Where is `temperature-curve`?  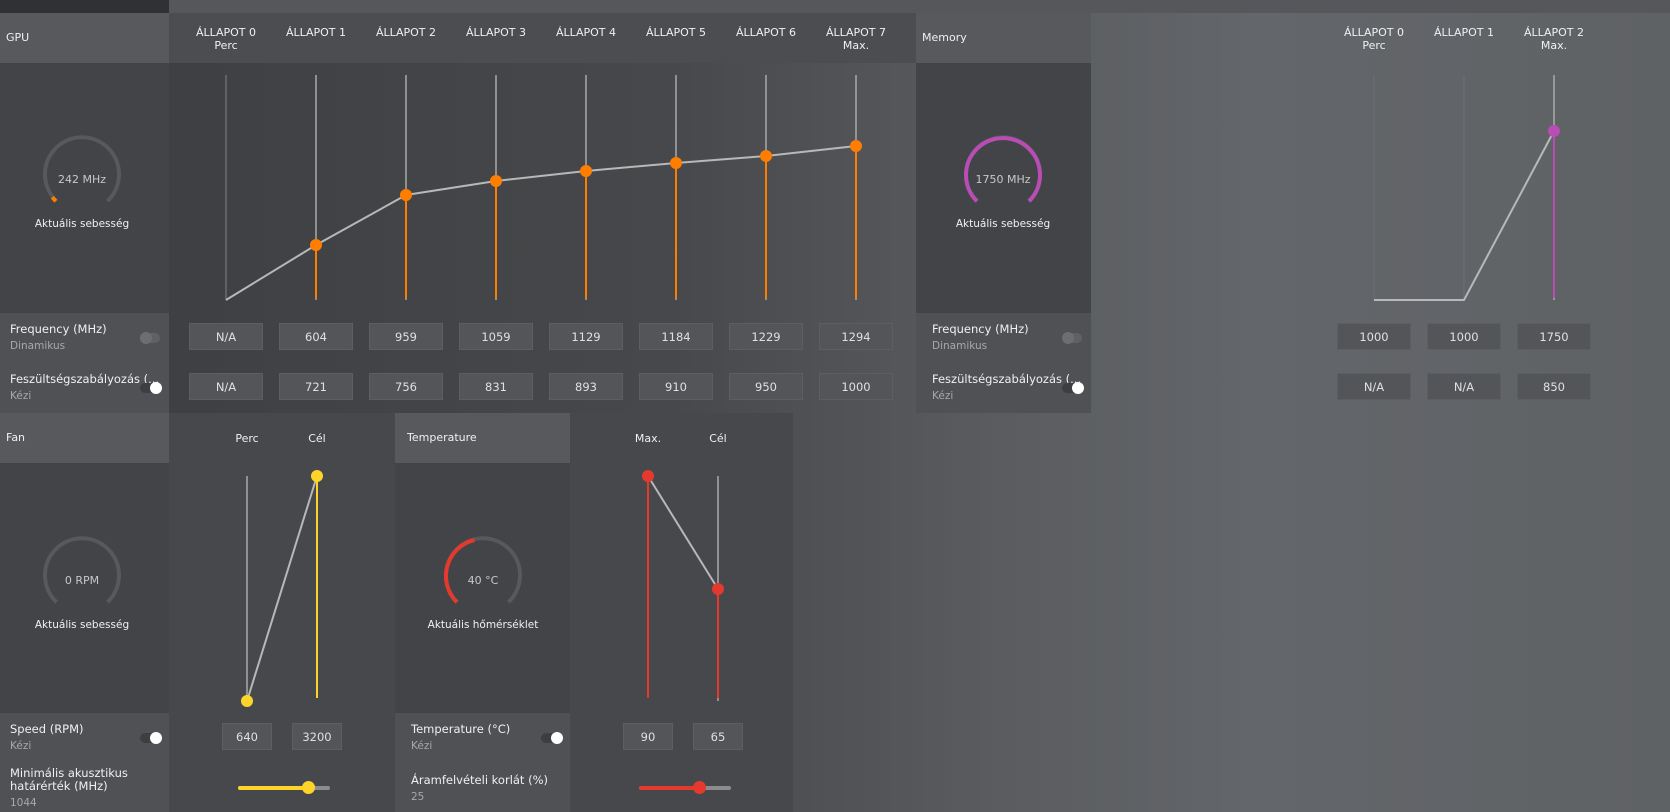 temperature-curve is located at coordinates (683, 532).